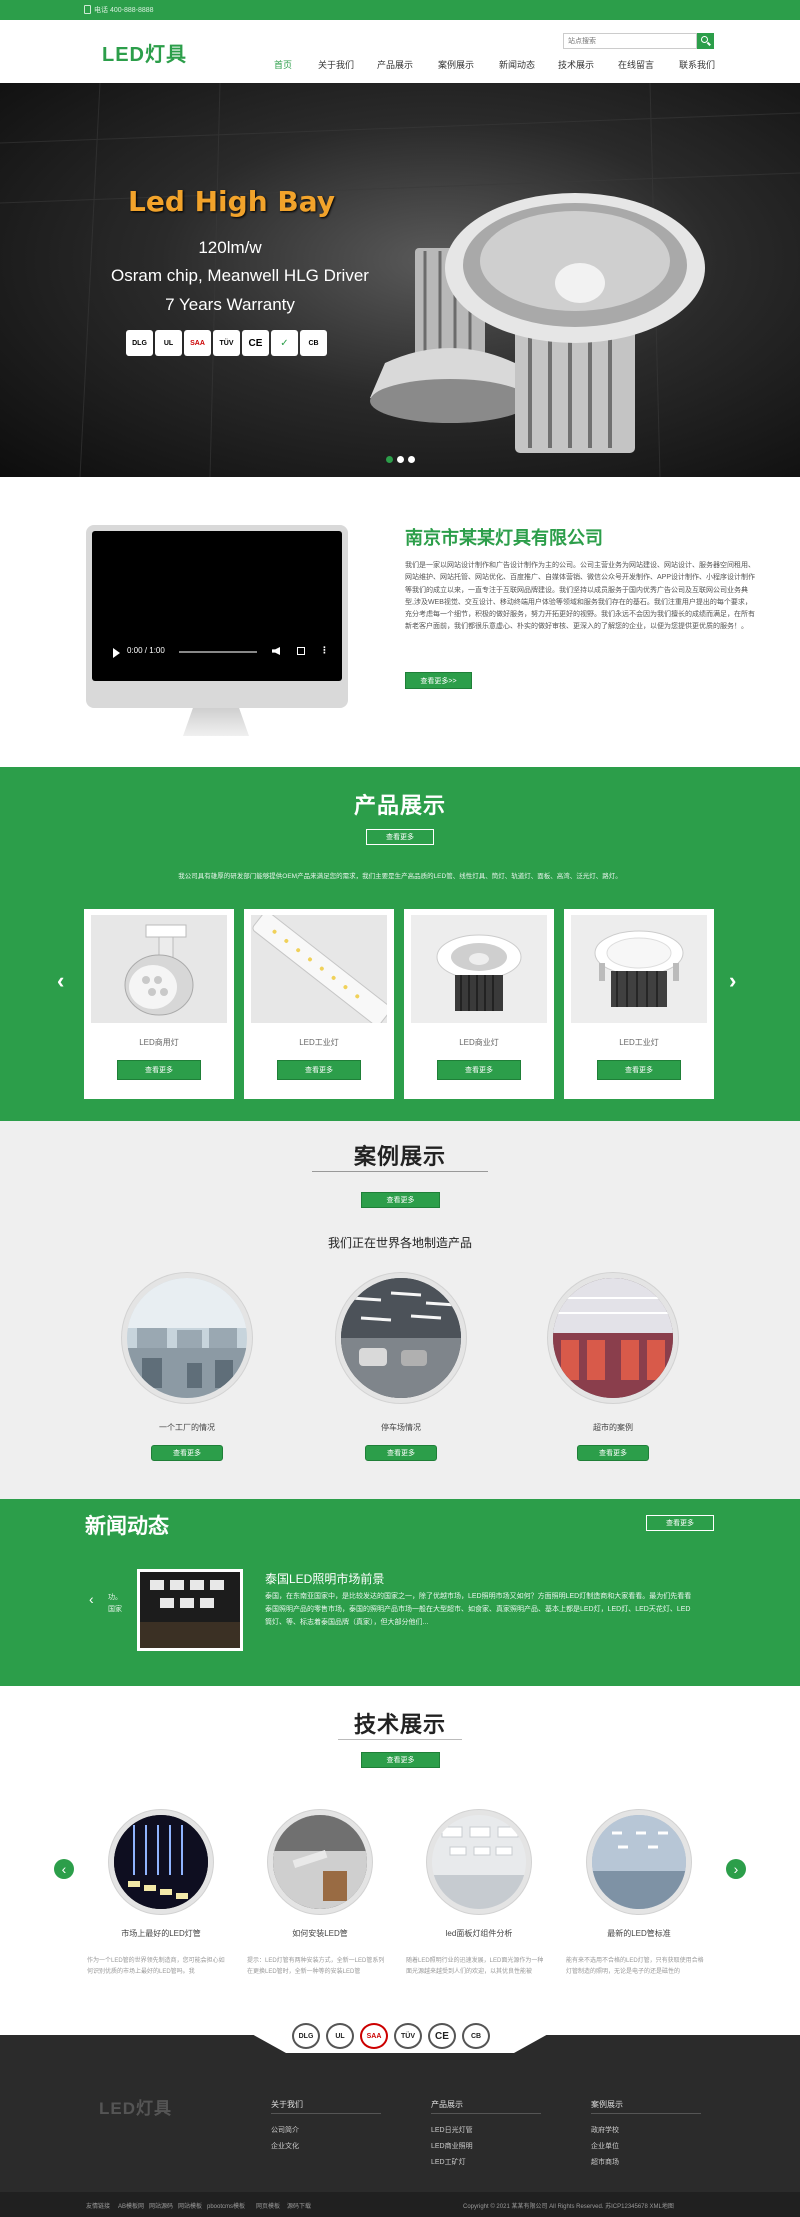 This screenshot has width=800, height=2217. I want to click on cases-more-button: 查看更多, so click(400, 1200).